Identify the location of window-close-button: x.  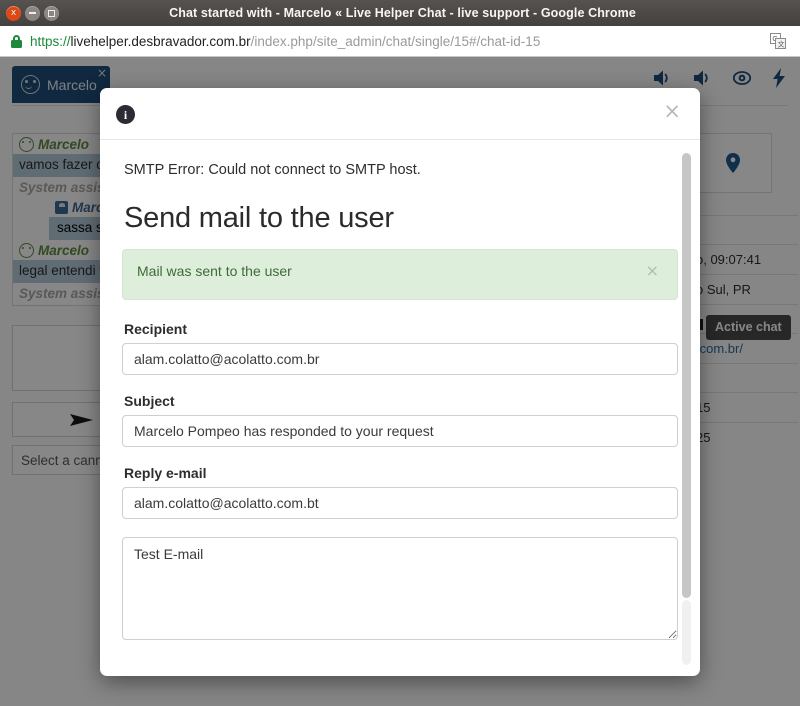
(13, 13).